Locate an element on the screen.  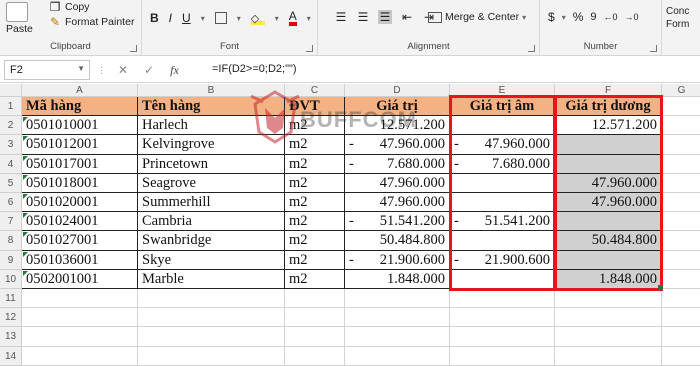
row-header-2: 2 is located at coordinates (11, 126).